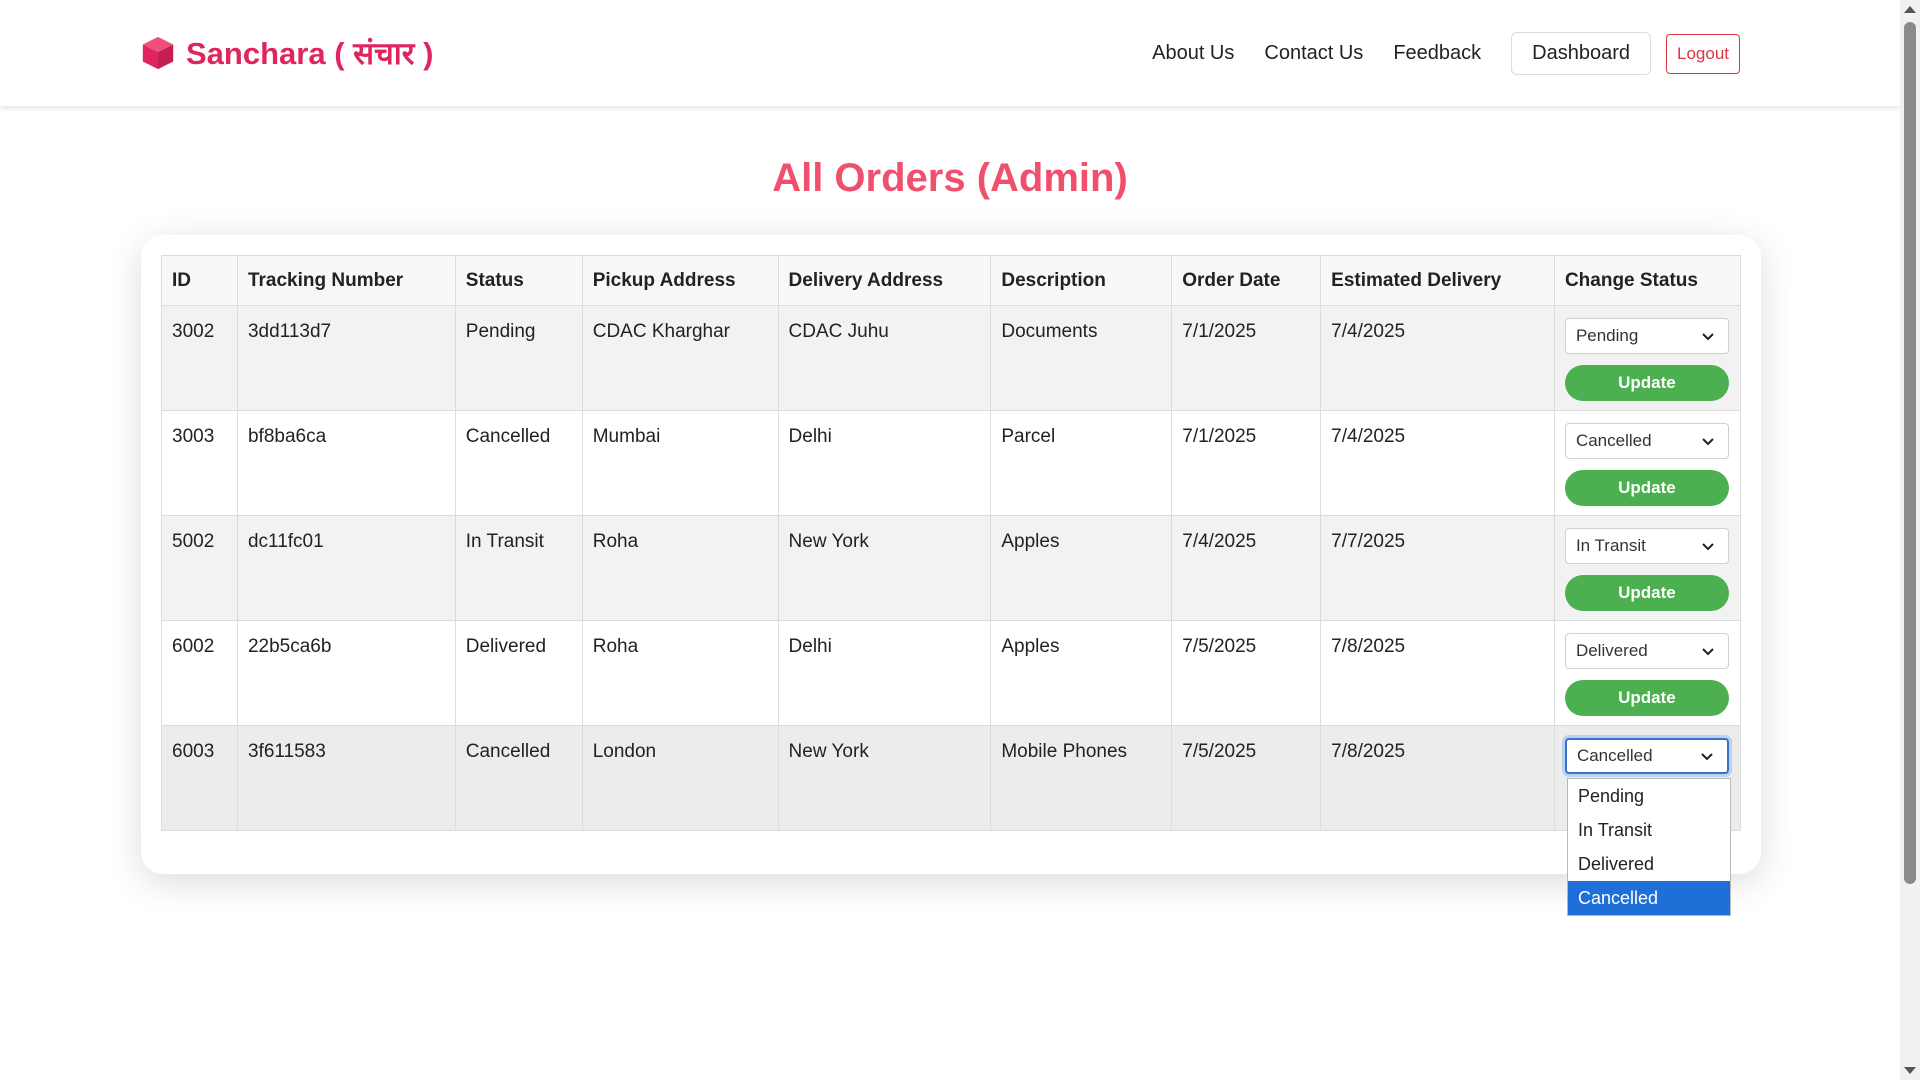  What do you see at coordinates (199, 673) in the screenshot?
I see `cell-id: 6002` at bounding box center [199, 673].